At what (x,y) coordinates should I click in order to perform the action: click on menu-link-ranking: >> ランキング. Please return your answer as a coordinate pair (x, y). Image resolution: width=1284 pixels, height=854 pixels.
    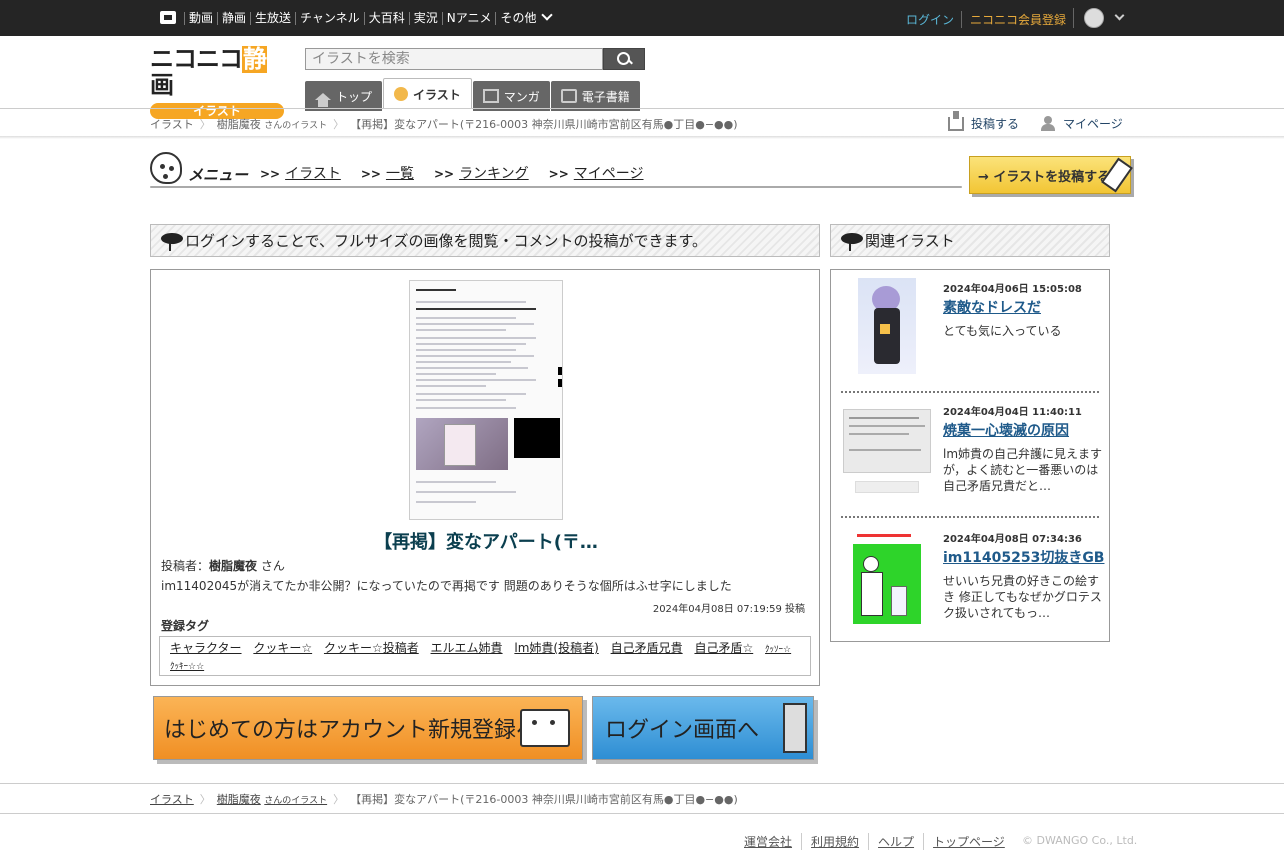
    Looking at the image, I should click on (481, 173).